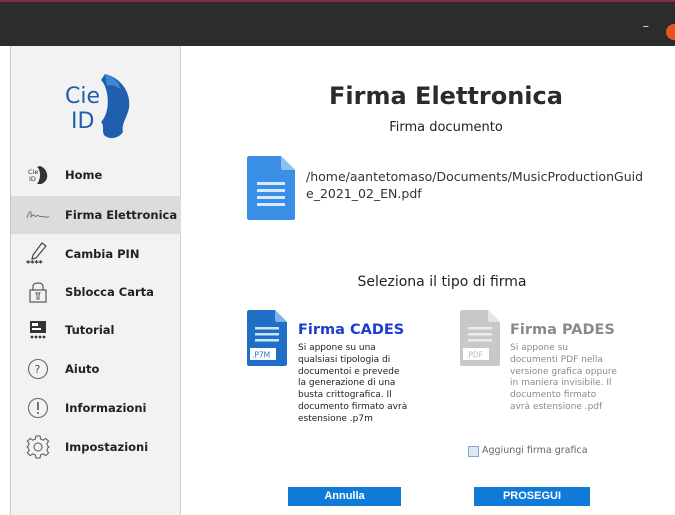 Image resolution: width=675 pixels, height=515 pixels. Describe the element at coordinates (261, 355) in the screenshot. I see `p7m-badge: .P7M` at that location.